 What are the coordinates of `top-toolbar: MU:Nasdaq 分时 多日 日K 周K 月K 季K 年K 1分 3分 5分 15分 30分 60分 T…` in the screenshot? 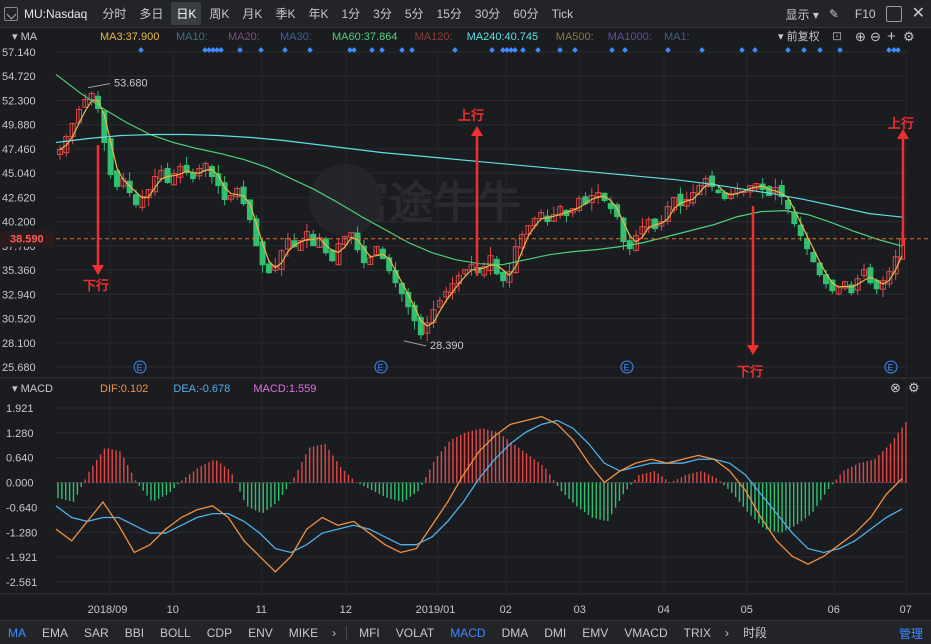 It's located at (465, 14).